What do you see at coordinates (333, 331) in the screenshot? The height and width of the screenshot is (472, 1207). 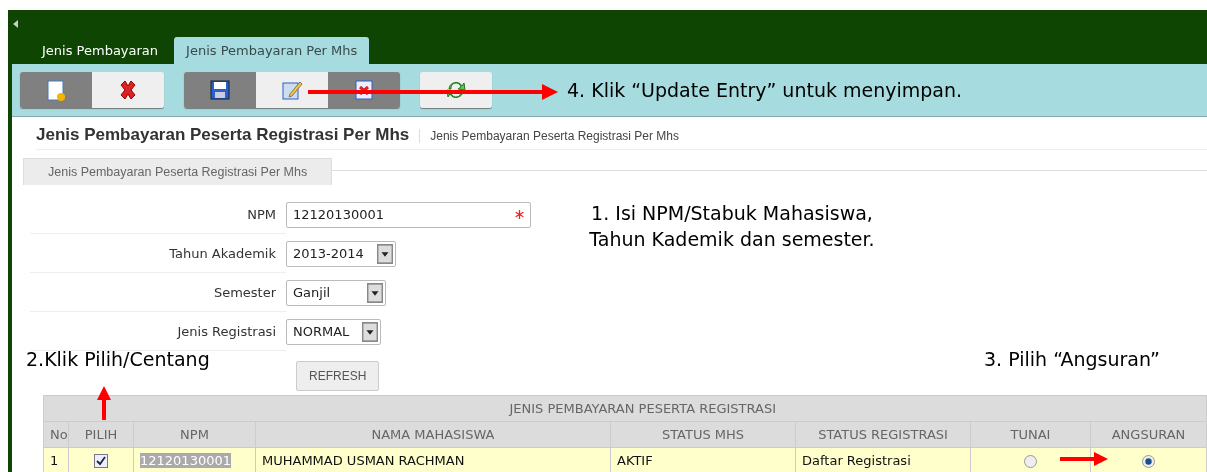 I see `dropdown-field: NORMAL` at bounding box center [333, 331].